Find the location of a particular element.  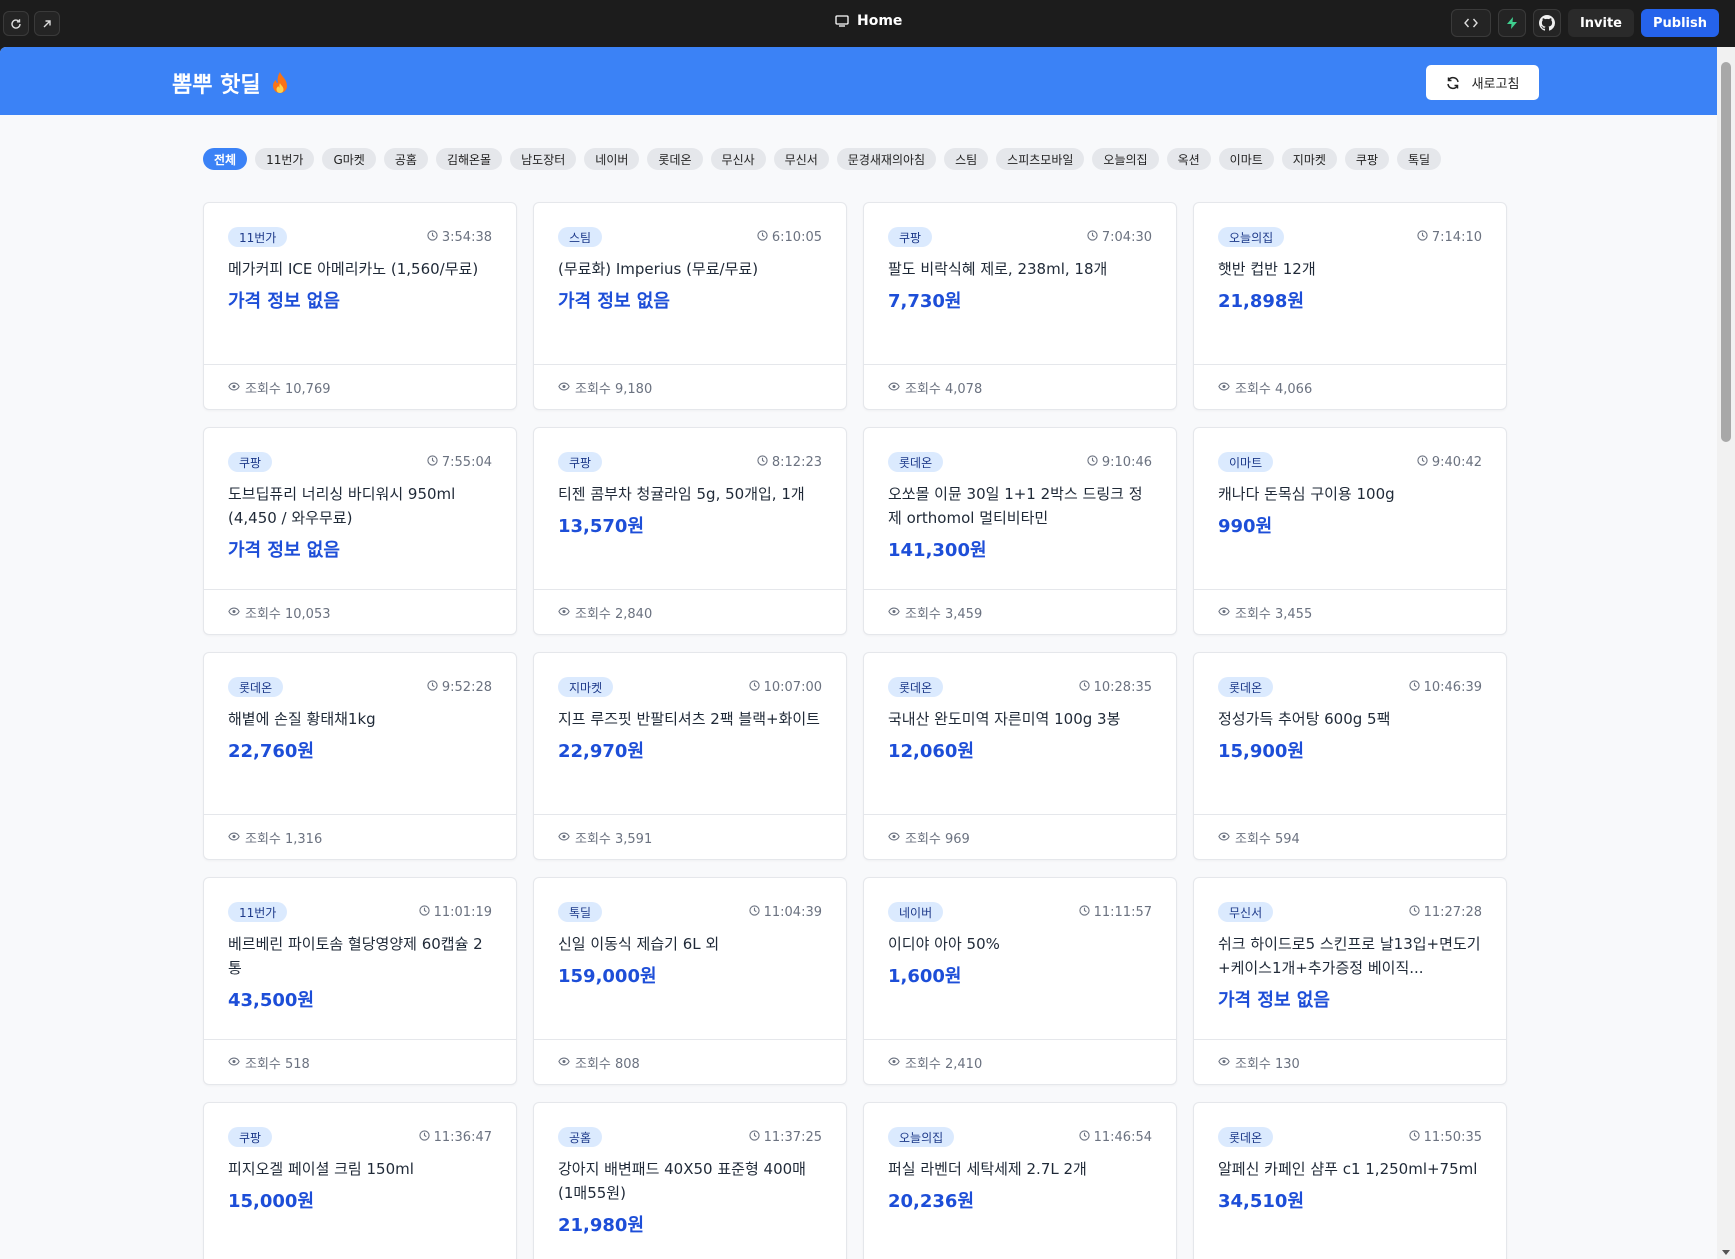

invite-button: Invite is located at coordinates (1600, 23).